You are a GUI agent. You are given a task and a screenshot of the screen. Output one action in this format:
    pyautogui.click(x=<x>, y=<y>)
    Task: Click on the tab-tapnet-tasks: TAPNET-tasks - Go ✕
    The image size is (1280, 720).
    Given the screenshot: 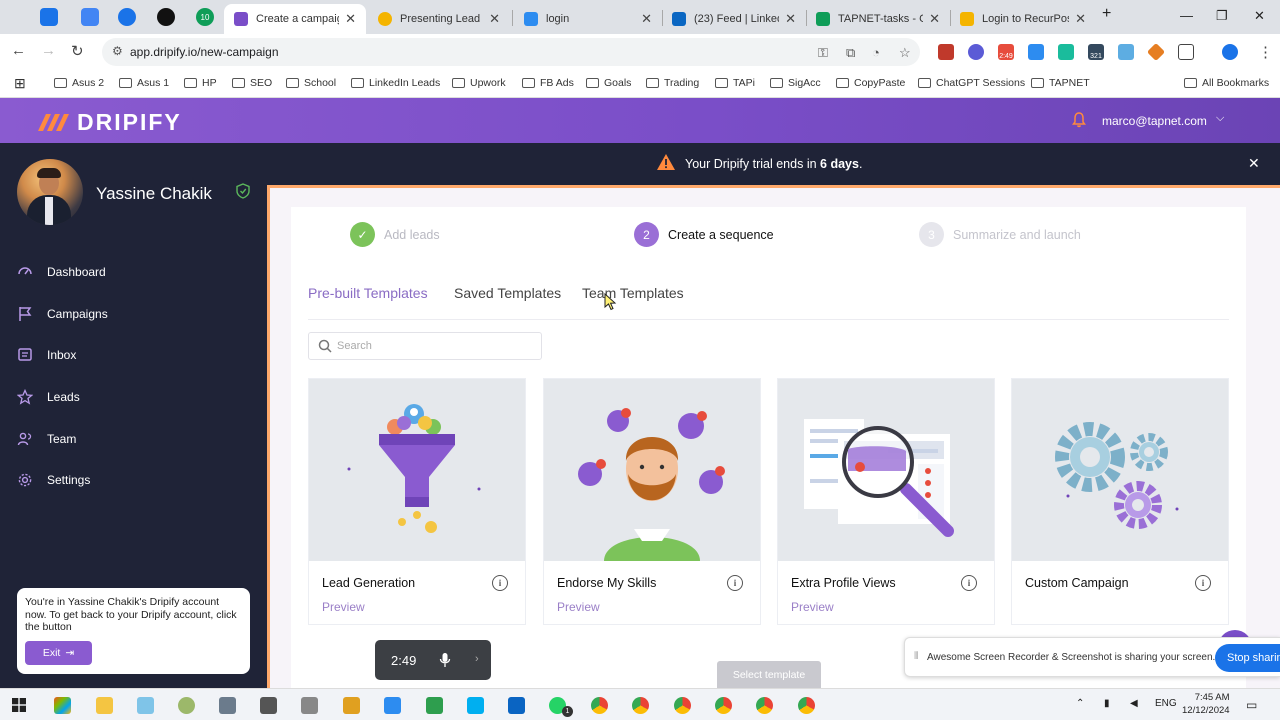 What is the action you would take?
    pyautogui.click(x=878, y=19)
    